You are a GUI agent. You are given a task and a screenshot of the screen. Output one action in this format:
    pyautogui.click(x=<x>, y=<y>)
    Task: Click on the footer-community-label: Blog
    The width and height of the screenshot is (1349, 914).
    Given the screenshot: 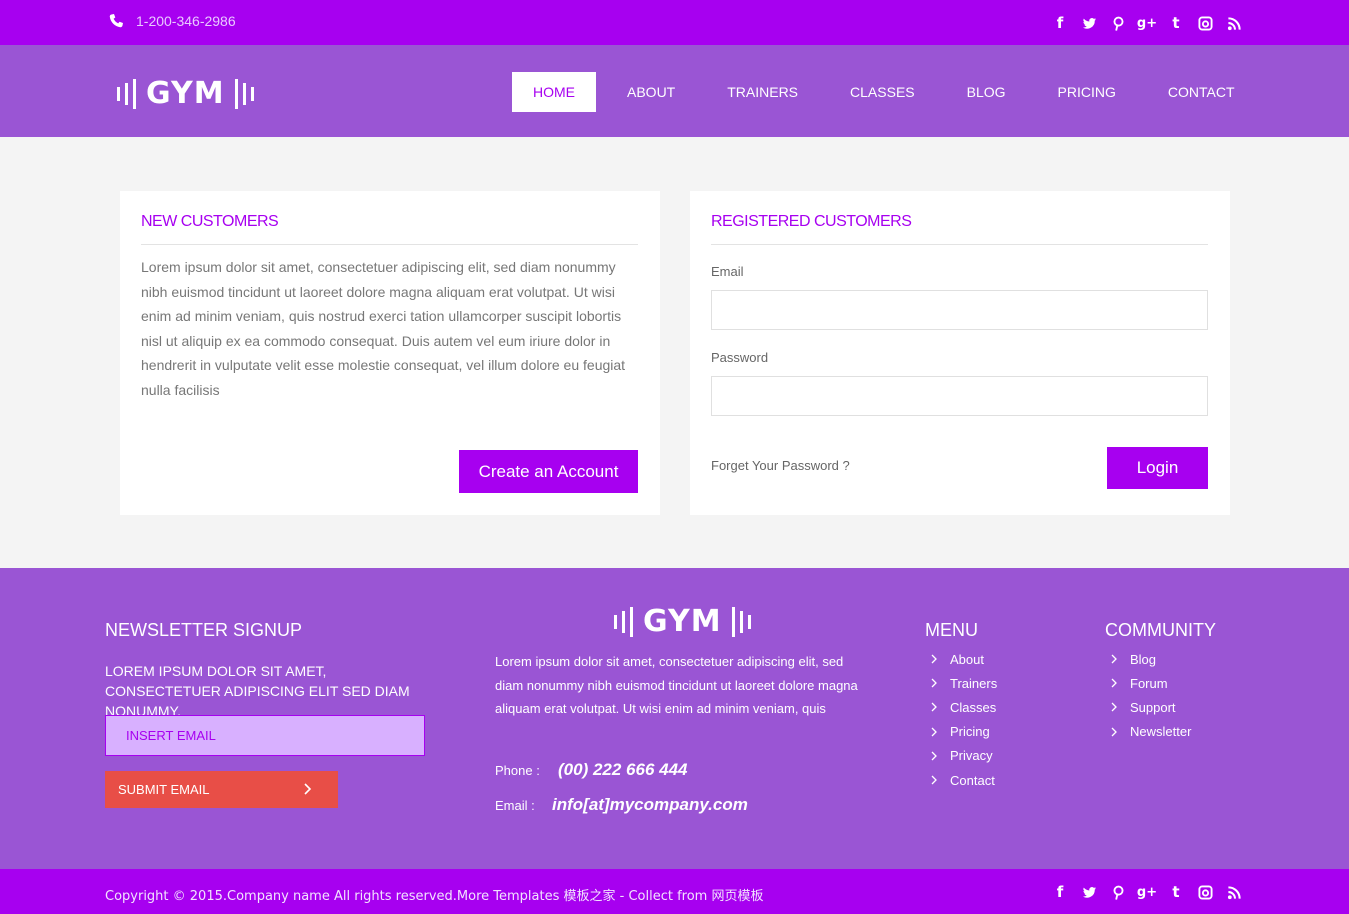 What is the action you would take?
    pyautogui.click(x=1143, y=659)
    